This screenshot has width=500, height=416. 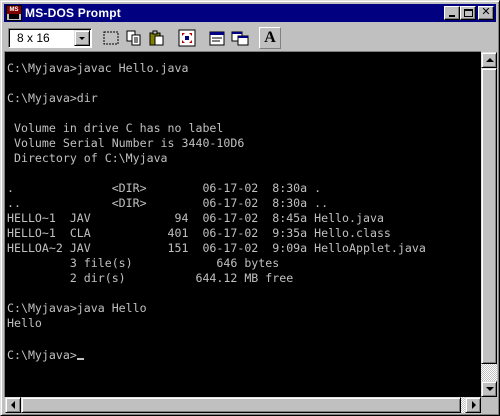 I want to click on console-line: .. <DIR> 06-17-02 8:30a .., so click(x=168, y=203).